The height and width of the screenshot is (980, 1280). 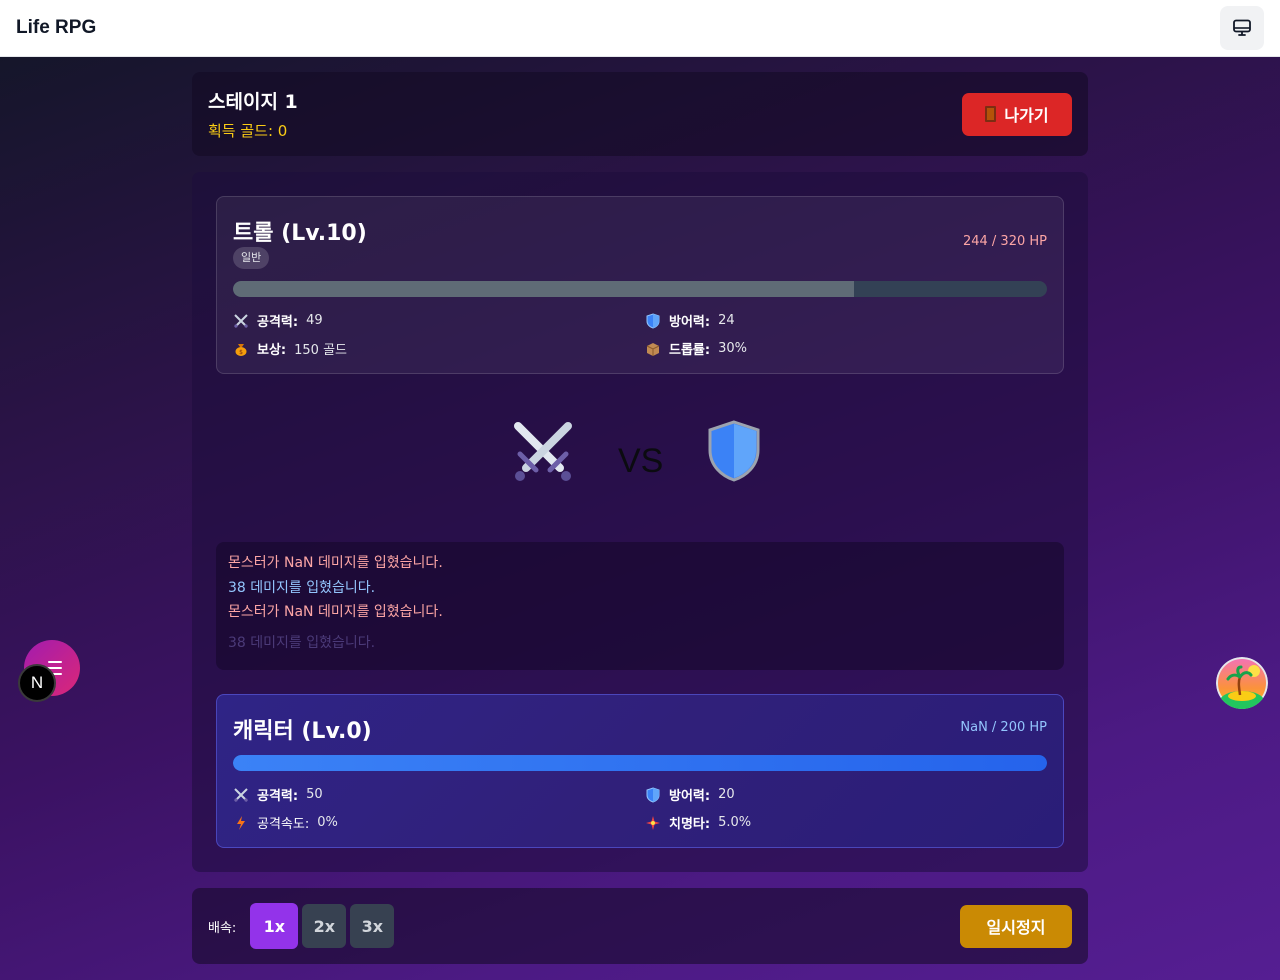 I want to click on character-hp-text: NaN / 200 HP, so click(x=1003, y=727).